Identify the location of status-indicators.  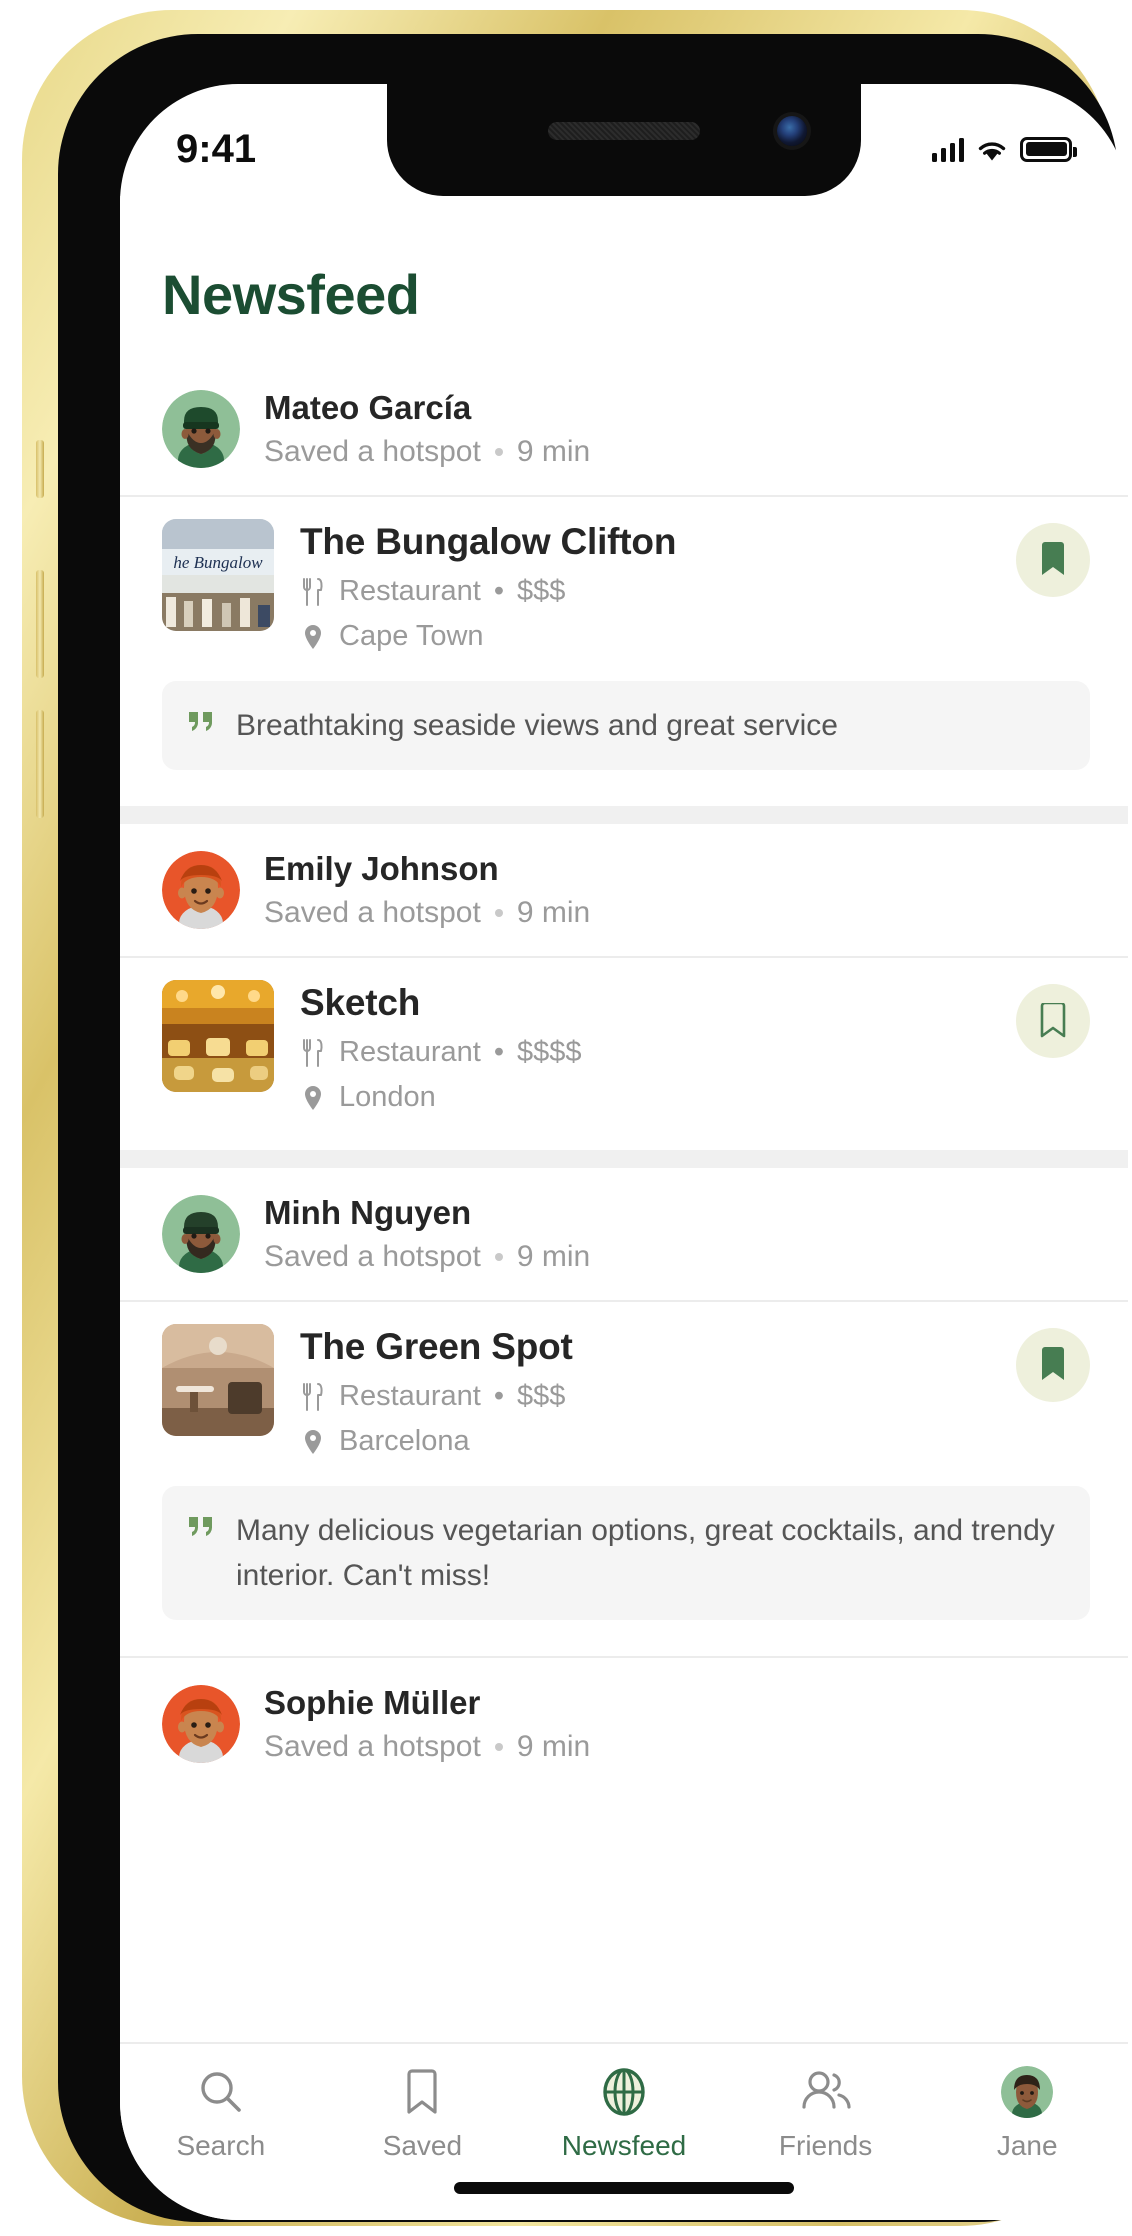
(1004, 149).